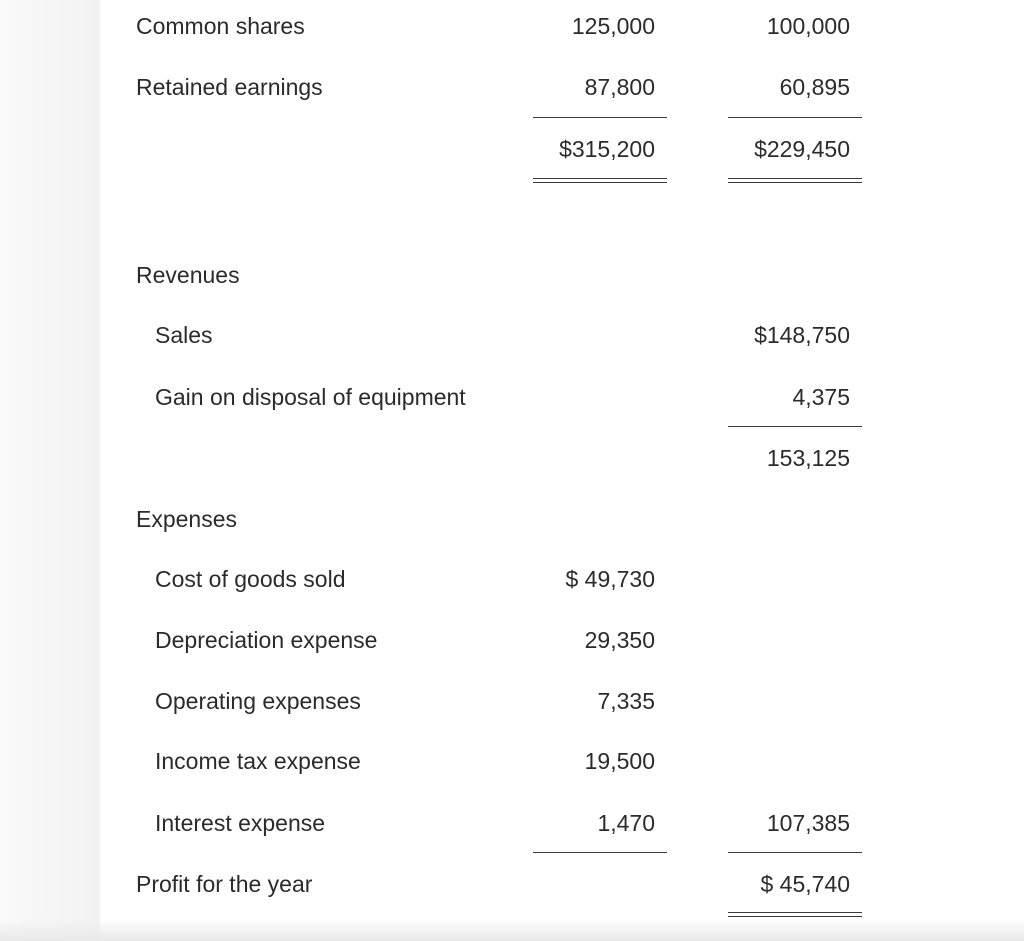  Describe the element at coordinates (512, 458) in the screenshot. I see `row-total-revenues: 153,125` at that location.